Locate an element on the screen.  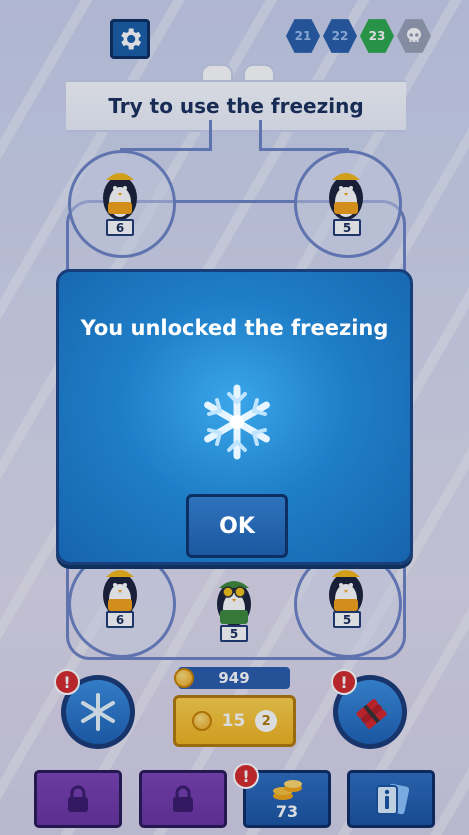
dialog-title: You unlocked the freezing is located at coordinates (234, 328).